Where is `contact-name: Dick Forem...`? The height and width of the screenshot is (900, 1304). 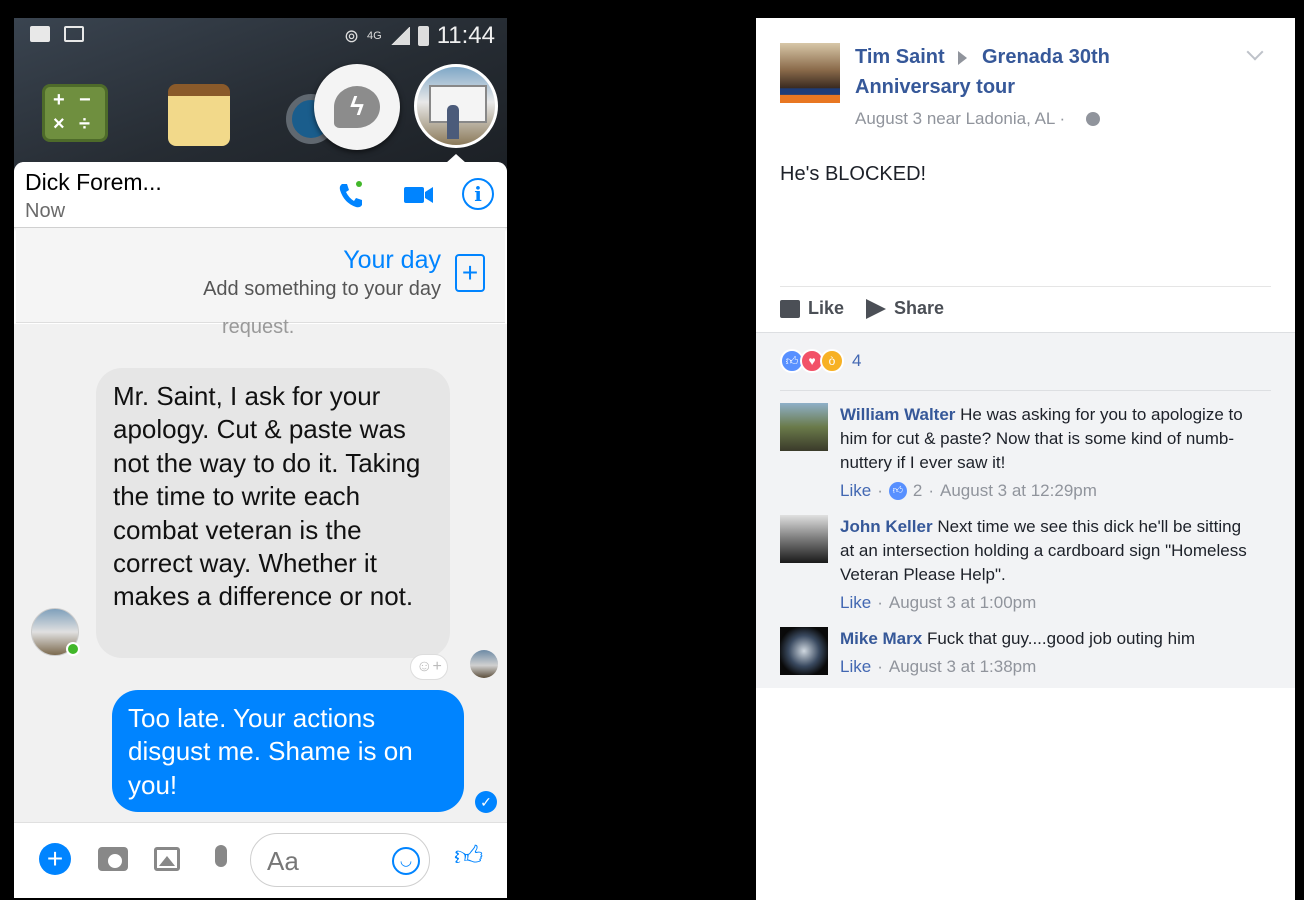 contact-name: Dick Forem... is located at coordinates (93, 182).